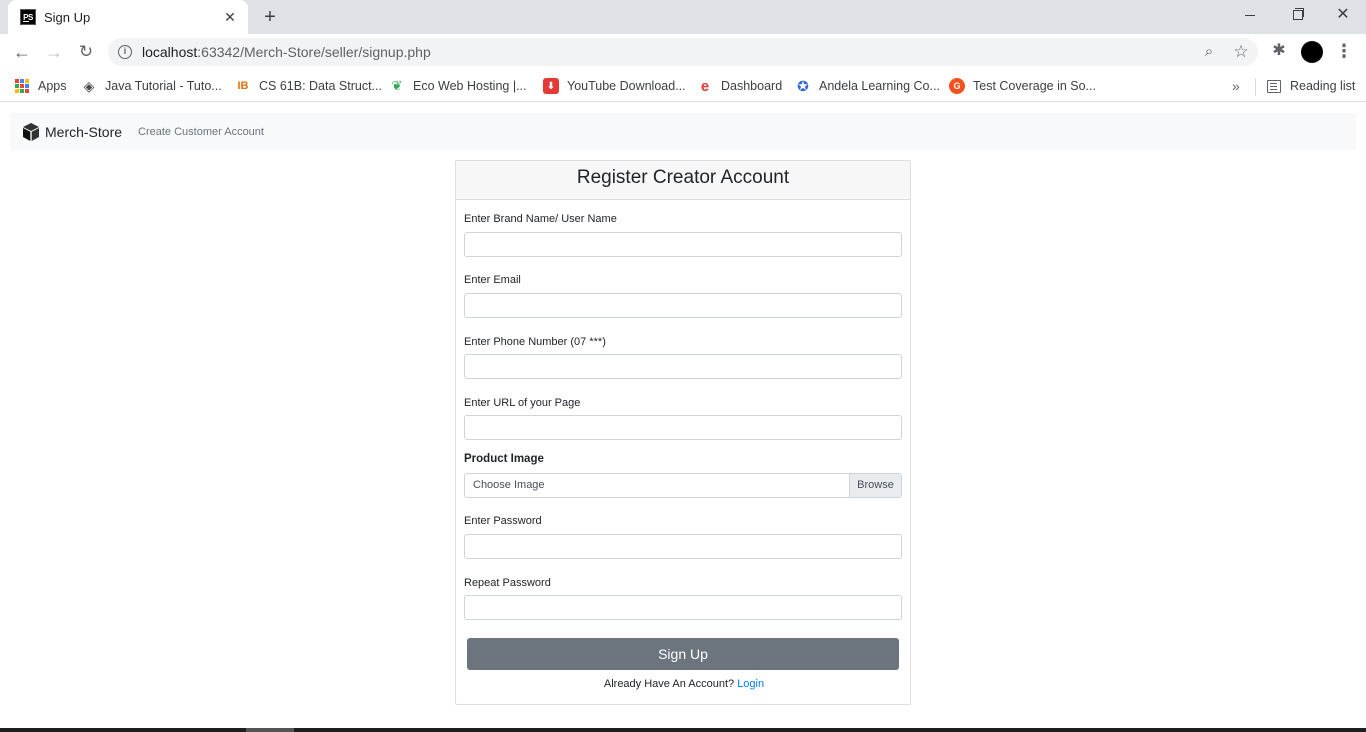  What do you see at coordinates (683, 366) in the screenshot?
I see `phone-input` at bounding box center [683, 366].